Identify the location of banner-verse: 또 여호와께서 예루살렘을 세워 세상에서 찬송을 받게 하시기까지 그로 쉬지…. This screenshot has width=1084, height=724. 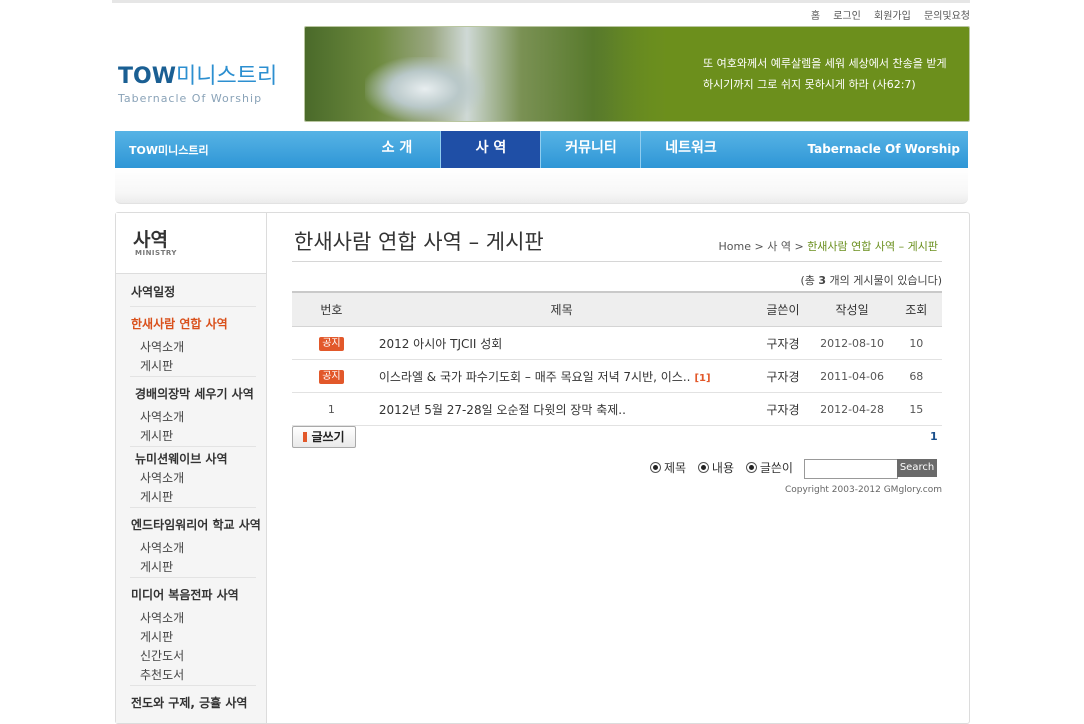
(833, 74).